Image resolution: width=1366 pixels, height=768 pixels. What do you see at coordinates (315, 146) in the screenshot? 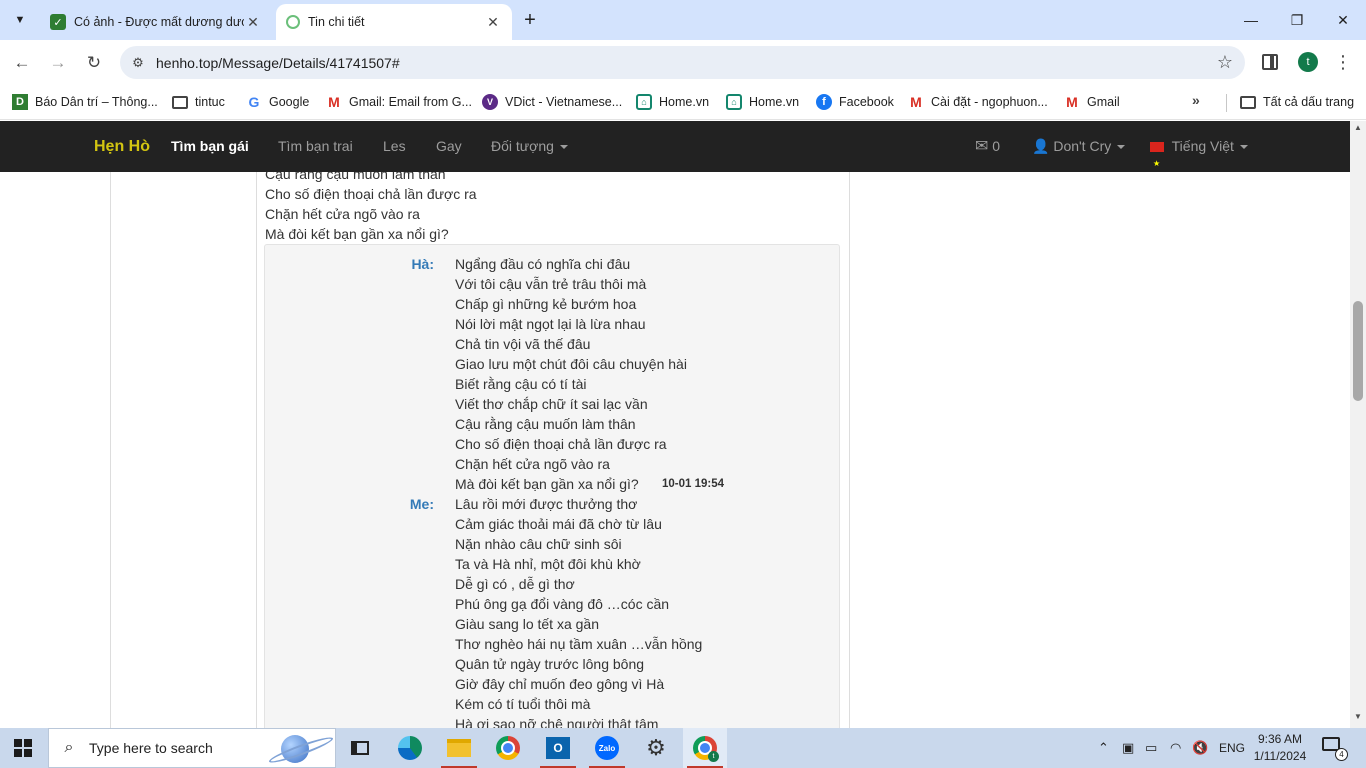
I see `nav-tim-ban-trai: Tìm bạn trai` at bounding box center [315, 146].